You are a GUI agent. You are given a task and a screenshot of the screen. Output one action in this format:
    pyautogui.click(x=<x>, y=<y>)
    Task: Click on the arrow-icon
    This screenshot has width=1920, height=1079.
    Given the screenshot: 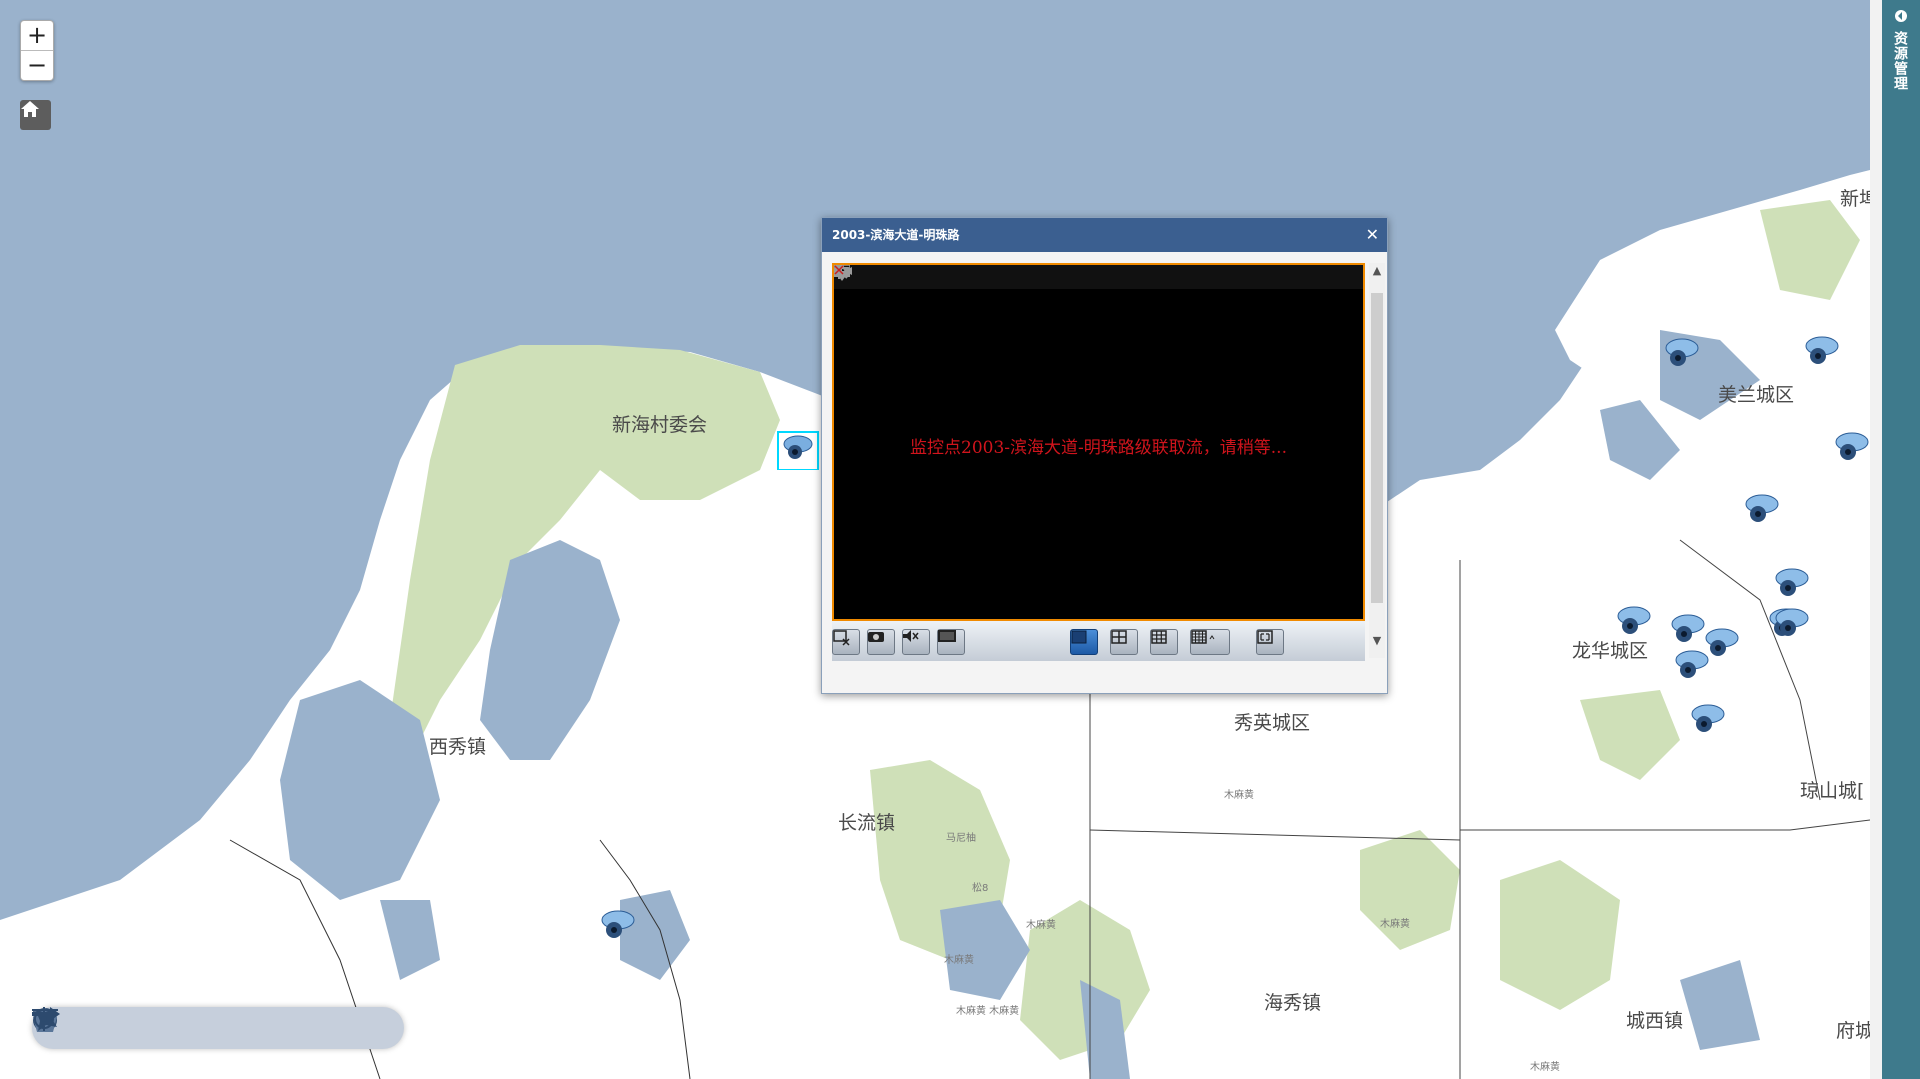 What is the action you would take?
    pyautogui.click(x=180, y=1025)
    